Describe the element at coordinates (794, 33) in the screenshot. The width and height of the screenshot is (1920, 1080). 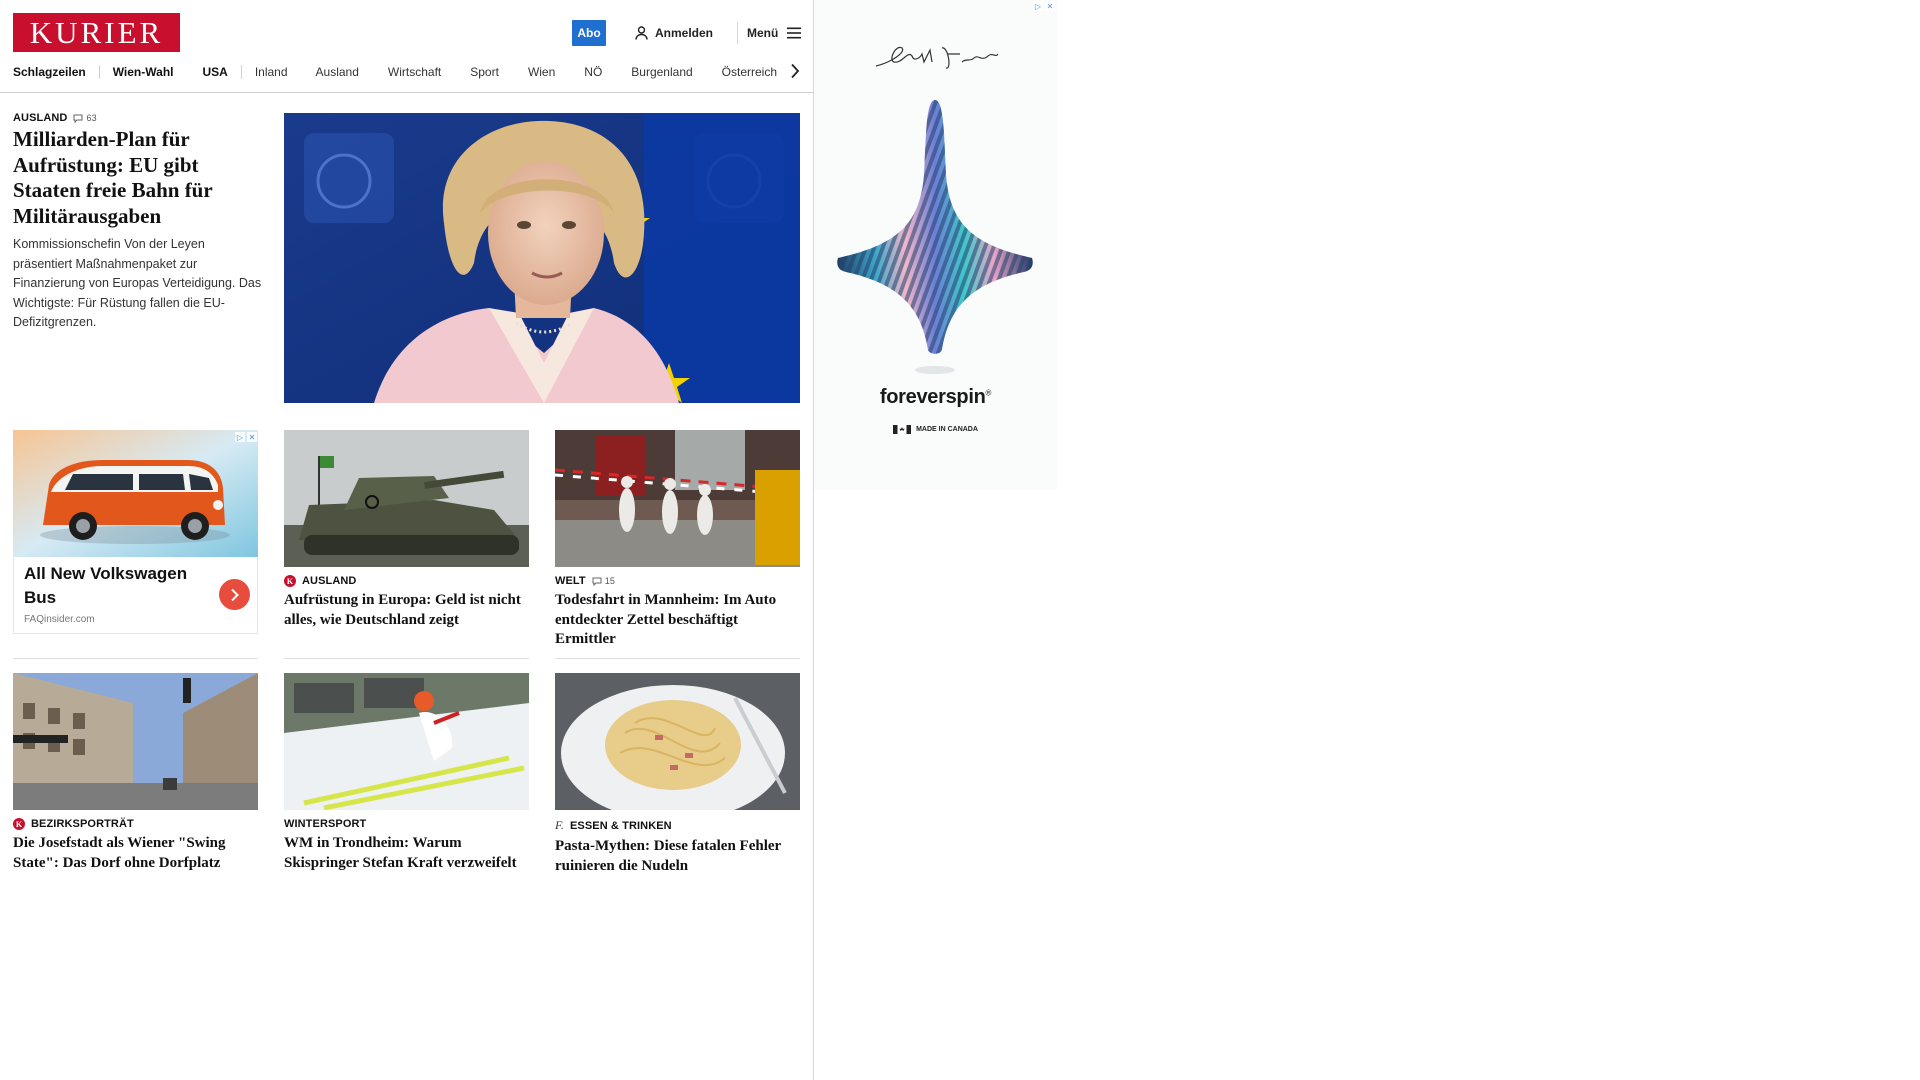
I see `hamburger-icon` at that location.